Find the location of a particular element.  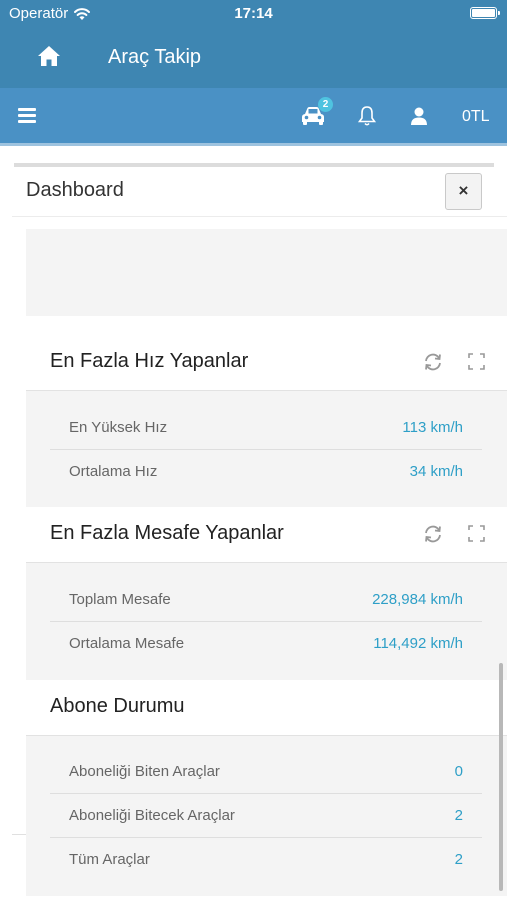

row-label: Aboneliği Biten Araçlar is located at coordinates (144, 771).